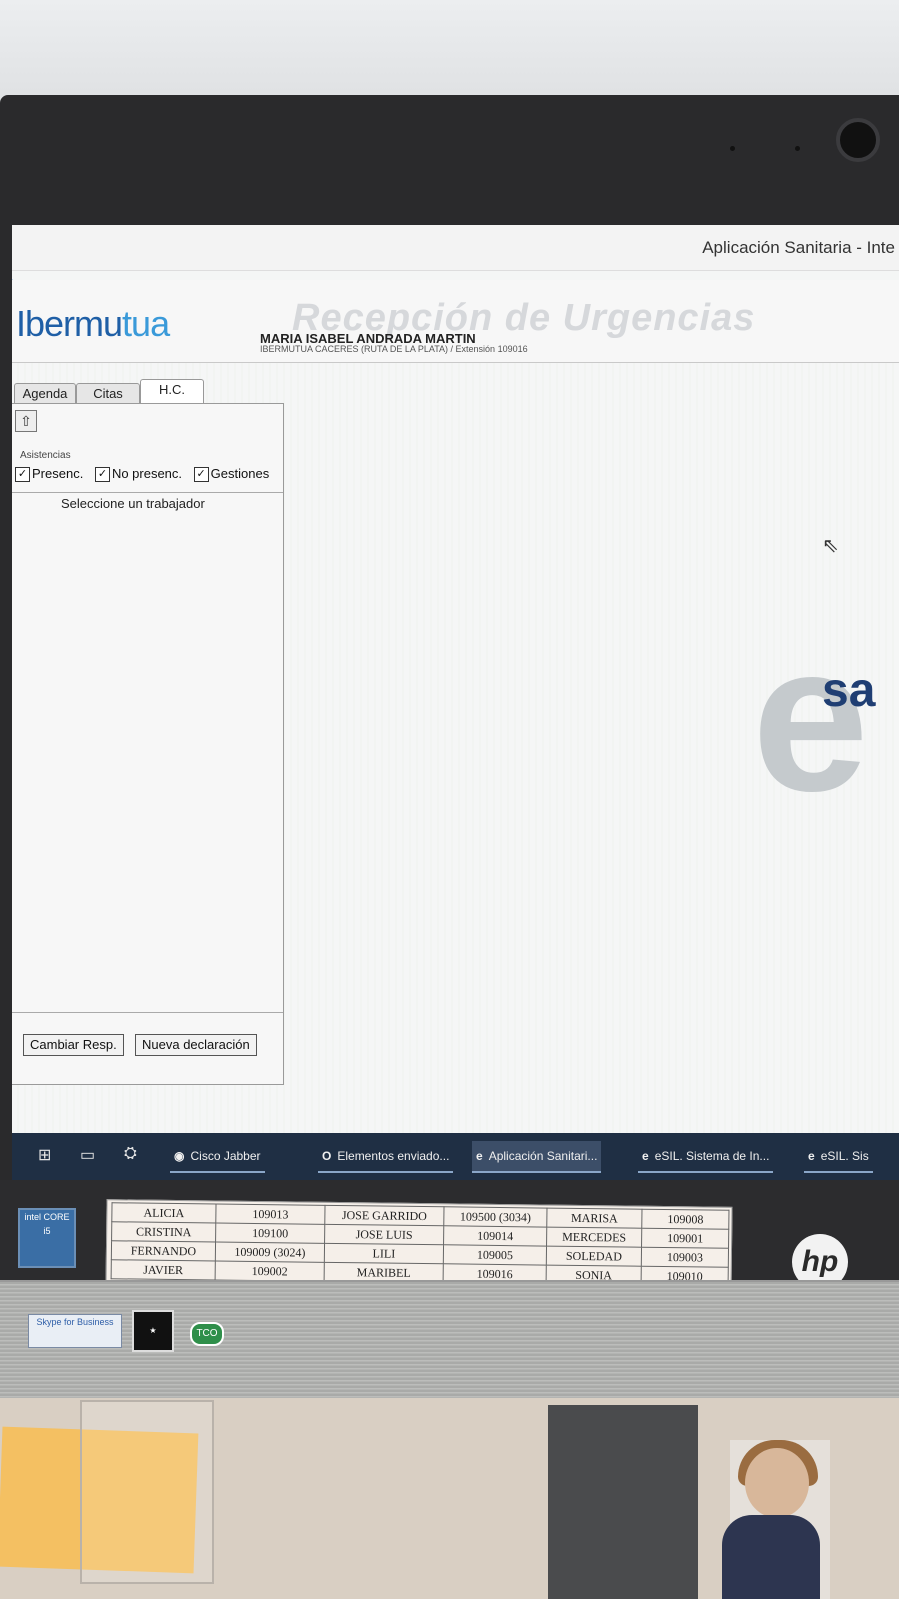 Image resolution: width=899 pixels, height=1599 pixels. I want to click on no-presenc-checkbox: ✓ No presenc., so click(138, 474).